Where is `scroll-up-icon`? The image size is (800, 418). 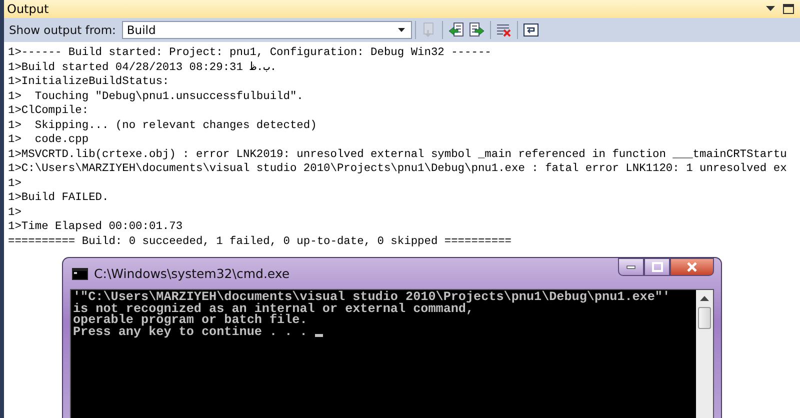 scroll-up-icon is located at coordinates (704, 298).